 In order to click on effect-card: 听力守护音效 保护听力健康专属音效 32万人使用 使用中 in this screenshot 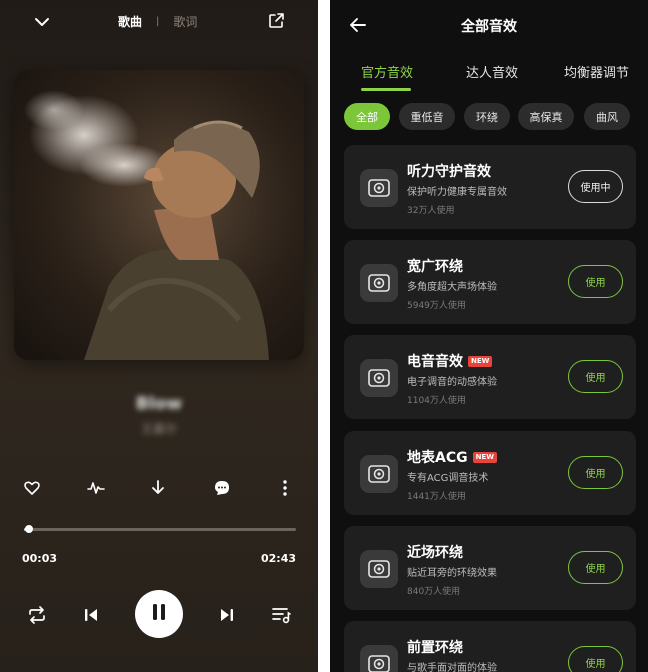, I will do `click(490, 187)`.